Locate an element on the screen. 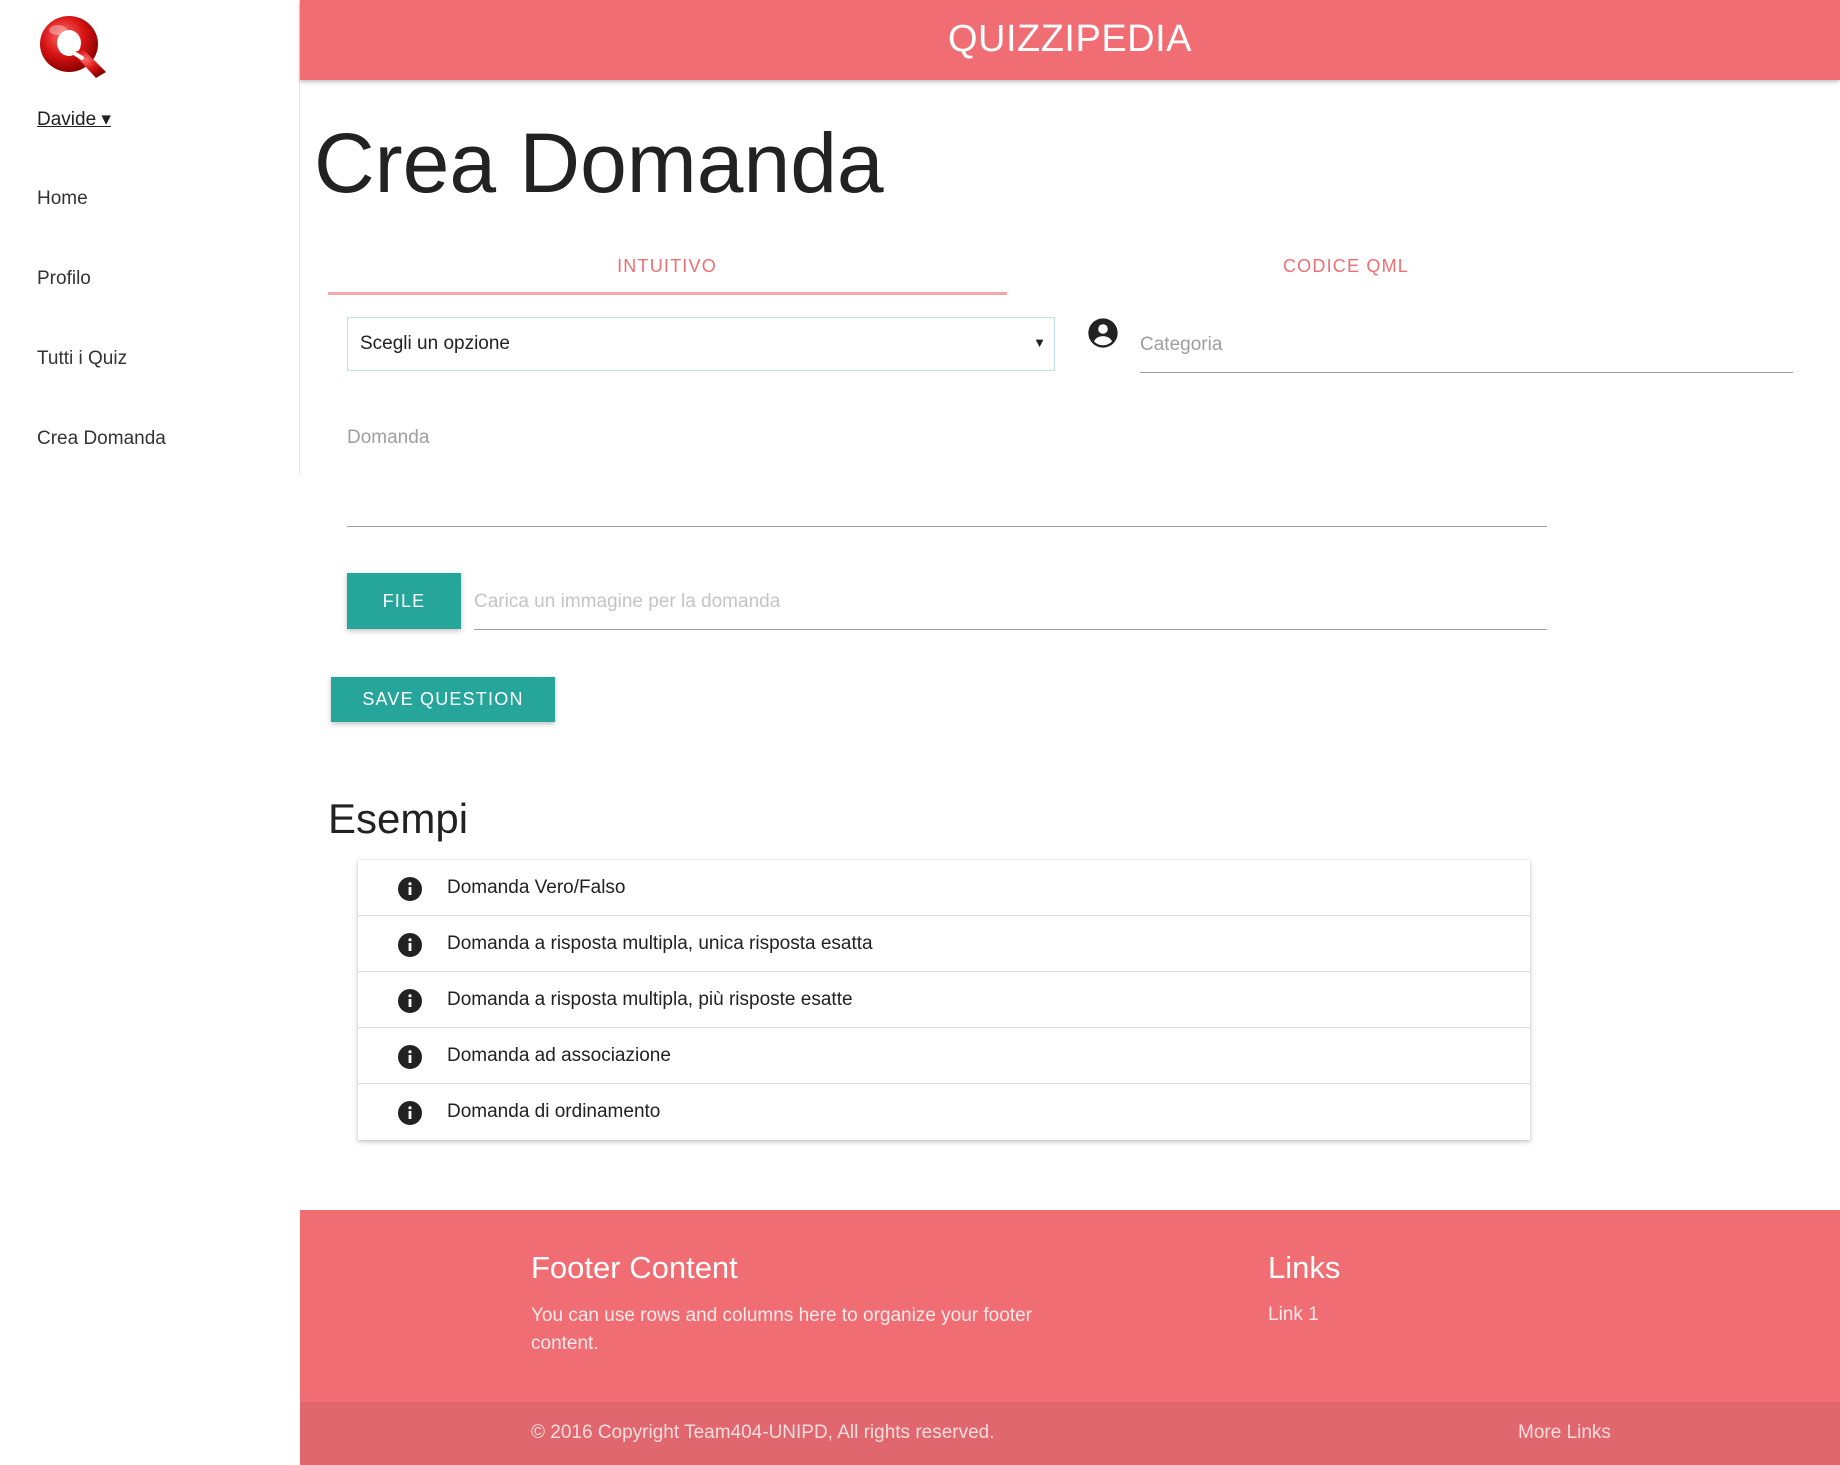  example-item-associazione: Domanda ad associazione is located at coordinates (944, 1056).